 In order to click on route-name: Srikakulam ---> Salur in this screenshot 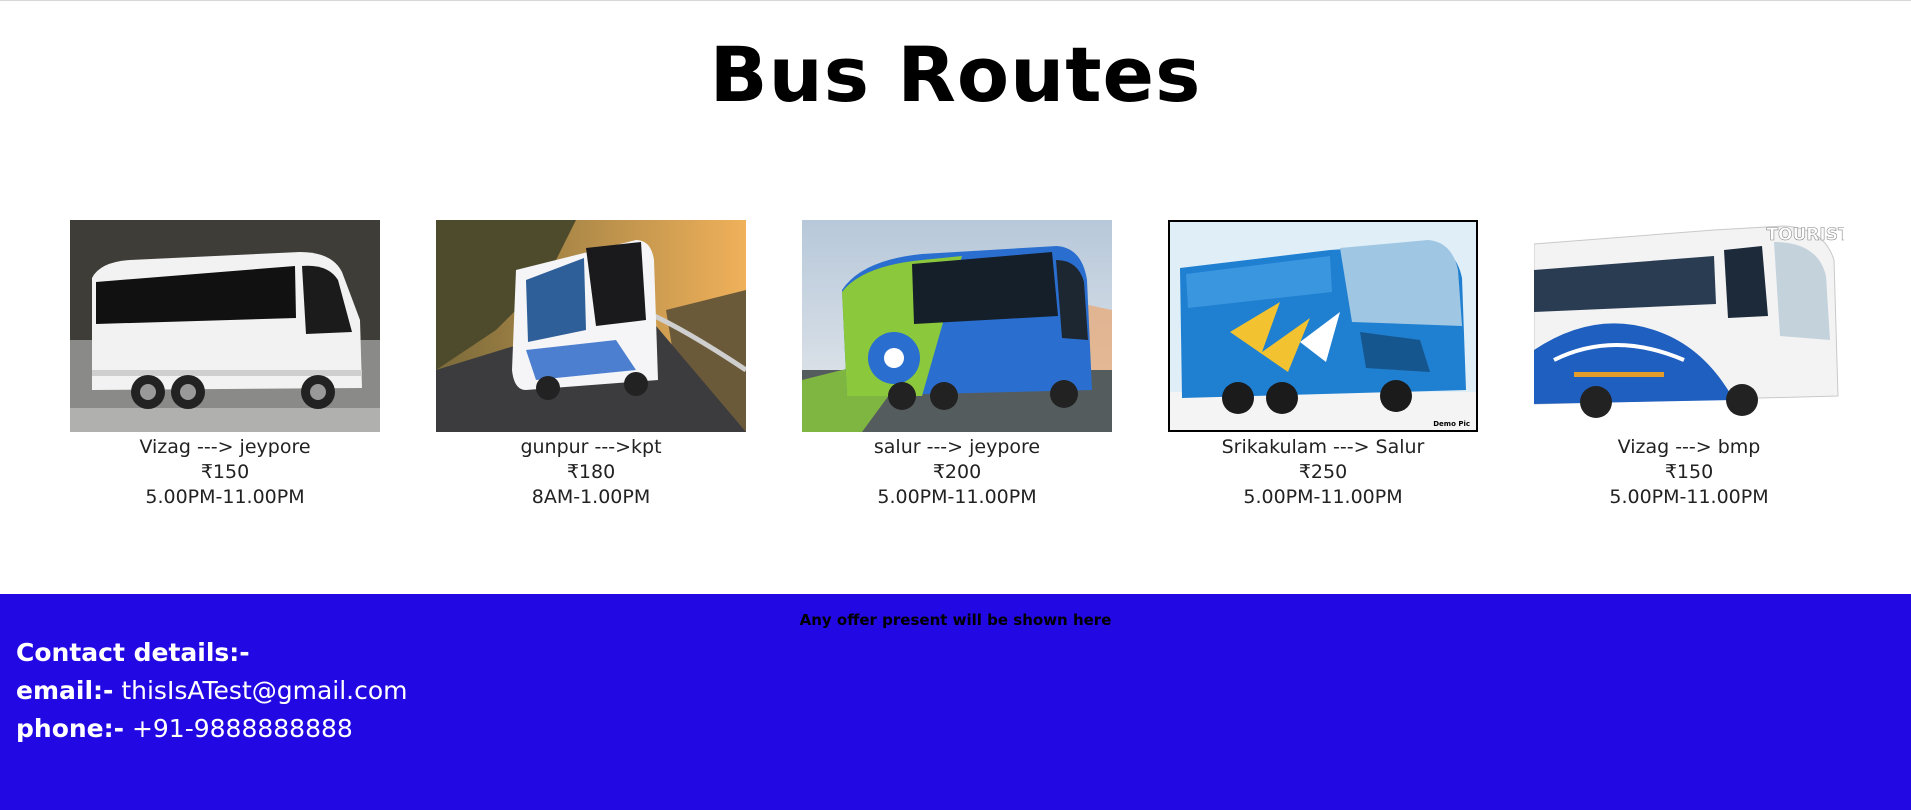, I will do `click(1323, 447)`.